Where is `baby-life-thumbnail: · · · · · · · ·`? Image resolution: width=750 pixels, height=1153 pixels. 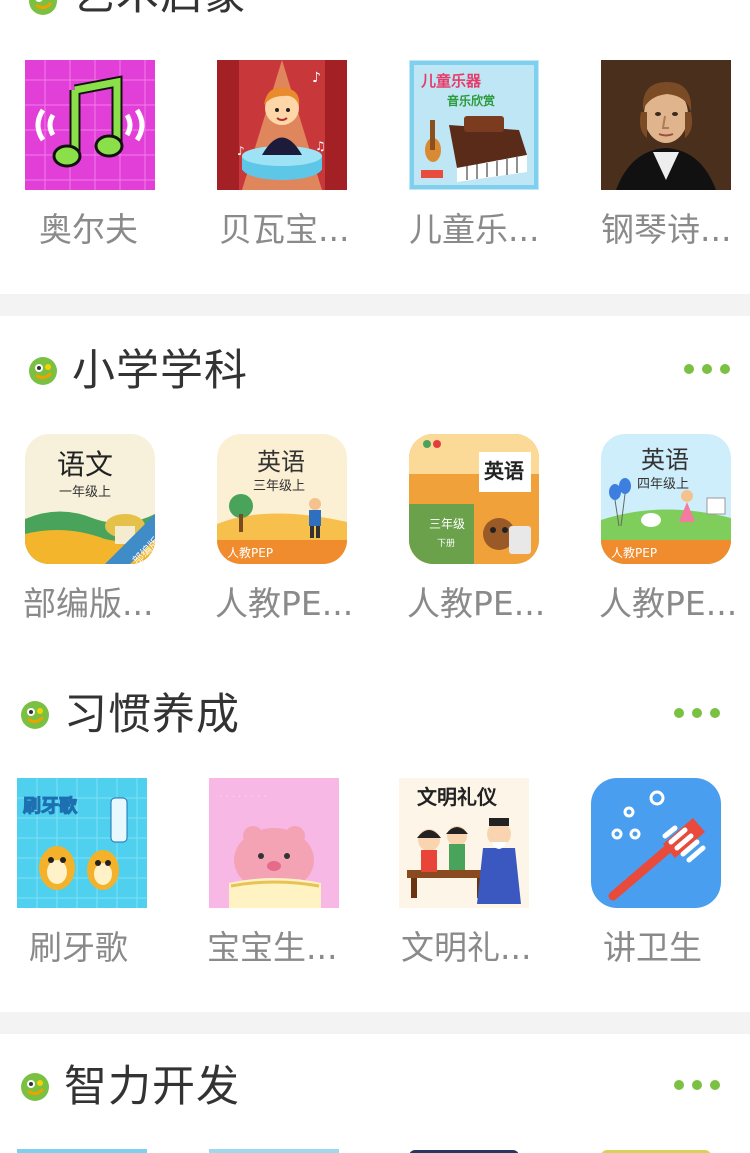 baby-life-thumbnail: · · · · · · · · is located at coordinates (274, 843).